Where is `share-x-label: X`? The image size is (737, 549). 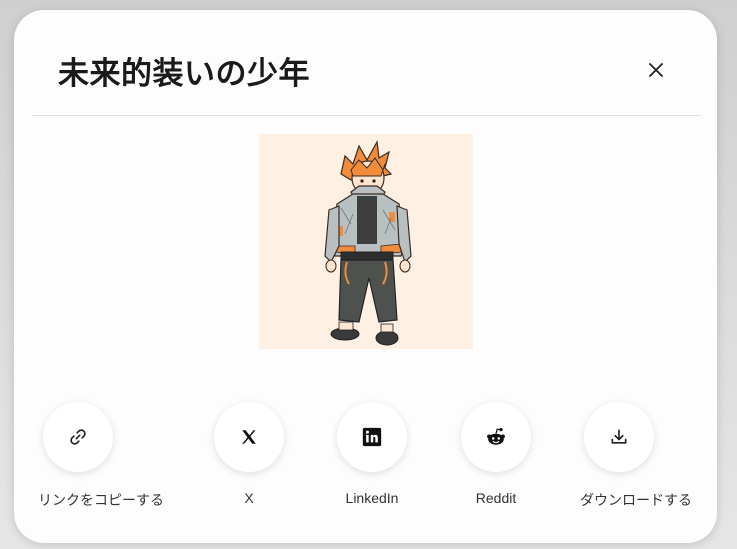 share-x-label: X is located at coordinates (249, 498).